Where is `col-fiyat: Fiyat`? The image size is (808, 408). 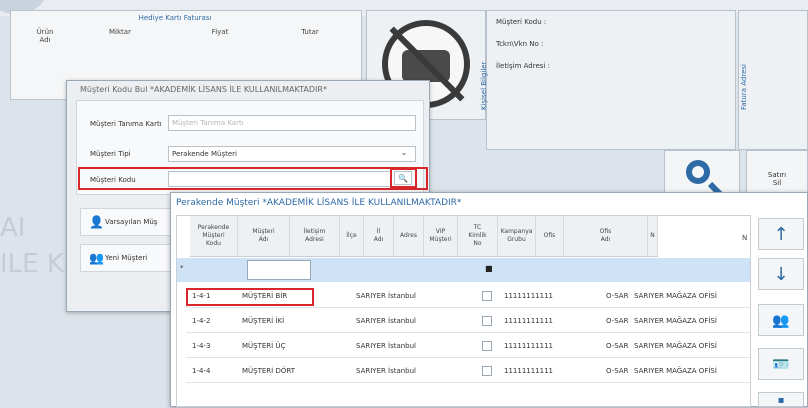 col-fiyat: Fiyat is located at coordinates (220, 37).